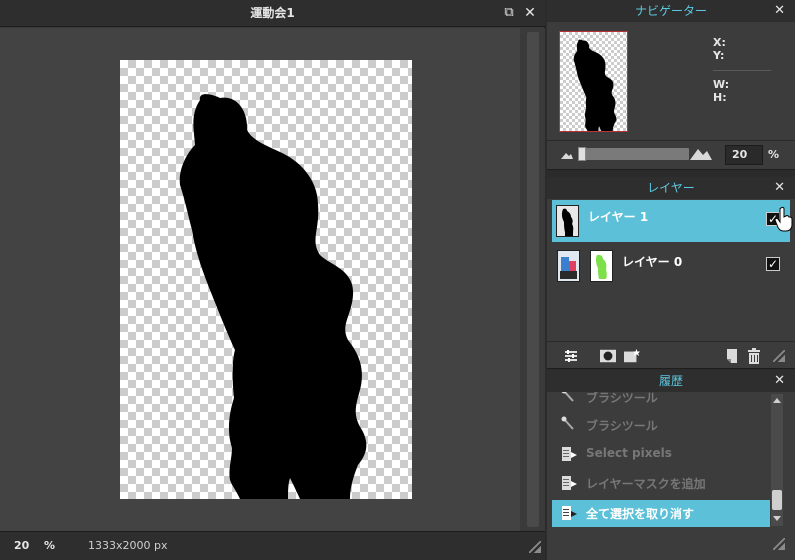 The height and width of the screenshot is (560, 795). What do you see at coordinates (773, 264) in the screenshot?
I see `layer-0-visibility-checkbox: ✓` at bounding box center [773, 264].